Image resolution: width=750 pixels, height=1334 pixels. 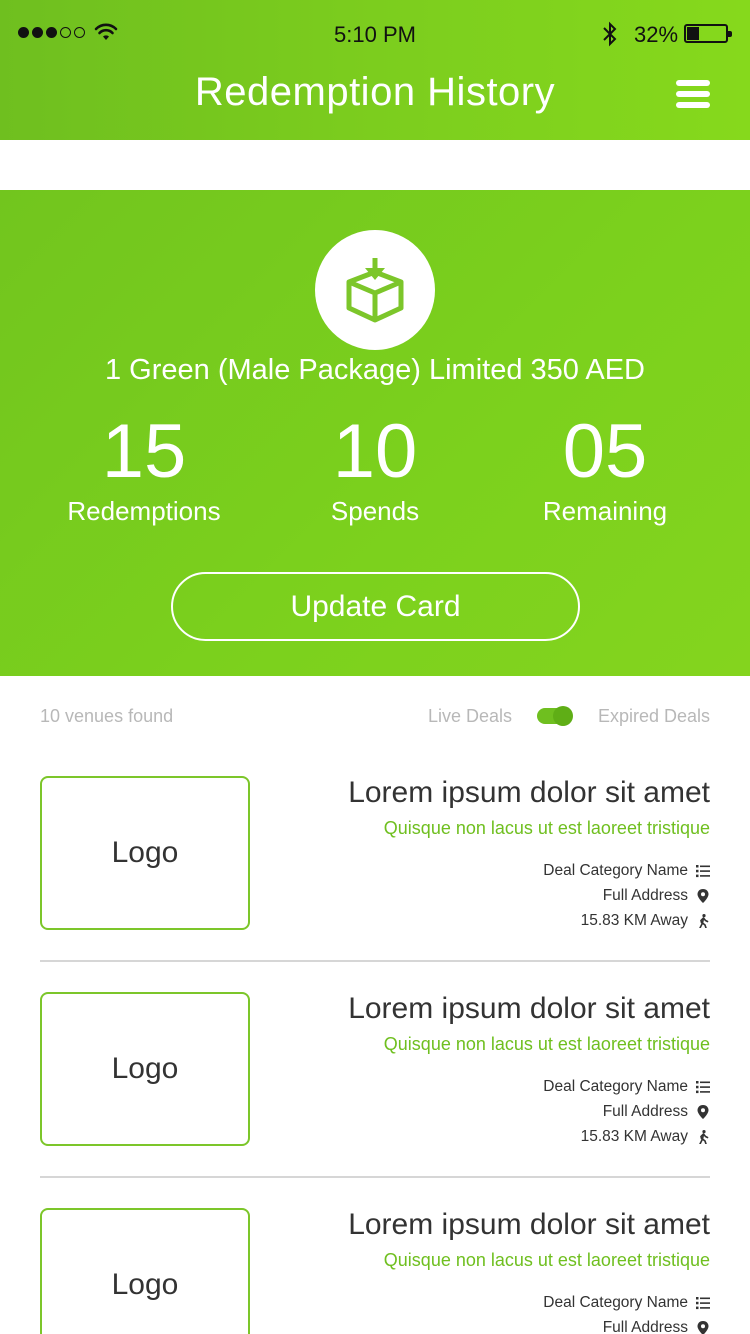 What do you see at coordinates (144, 511) in the screenshot?
I see `stat-label: Redemptions` at bounding box center [144, 511].